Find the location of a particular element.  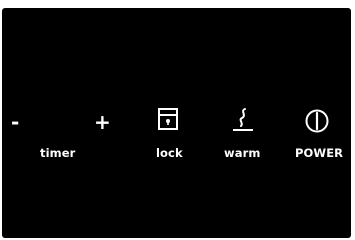

warm-label: warm is located at coordinates (242, 153).